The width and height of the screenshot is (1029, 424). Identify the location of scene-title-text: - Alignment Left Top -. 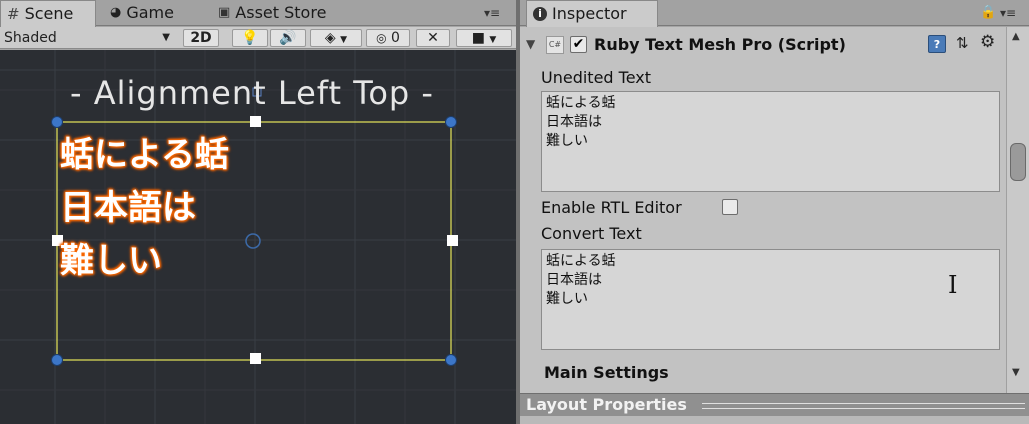
(252, 93).